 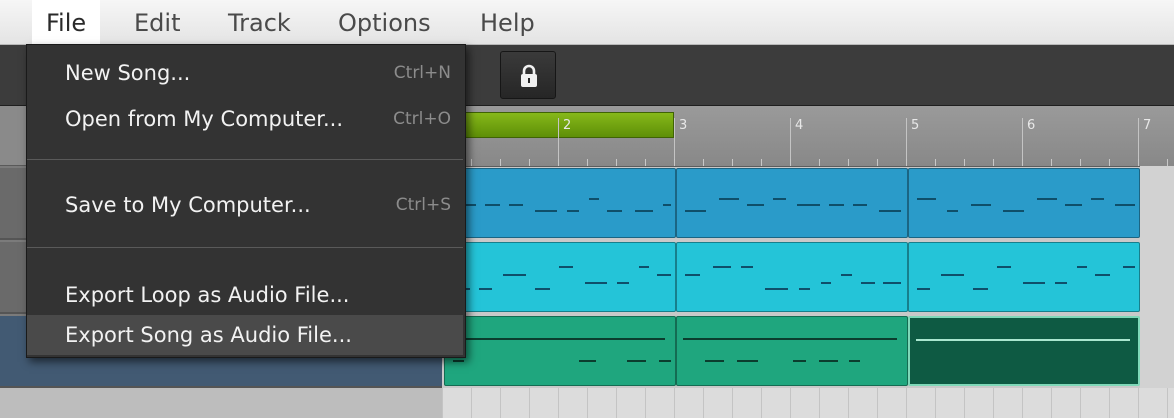 I want to click on menu-help: Help, so click(x=507, y=22).